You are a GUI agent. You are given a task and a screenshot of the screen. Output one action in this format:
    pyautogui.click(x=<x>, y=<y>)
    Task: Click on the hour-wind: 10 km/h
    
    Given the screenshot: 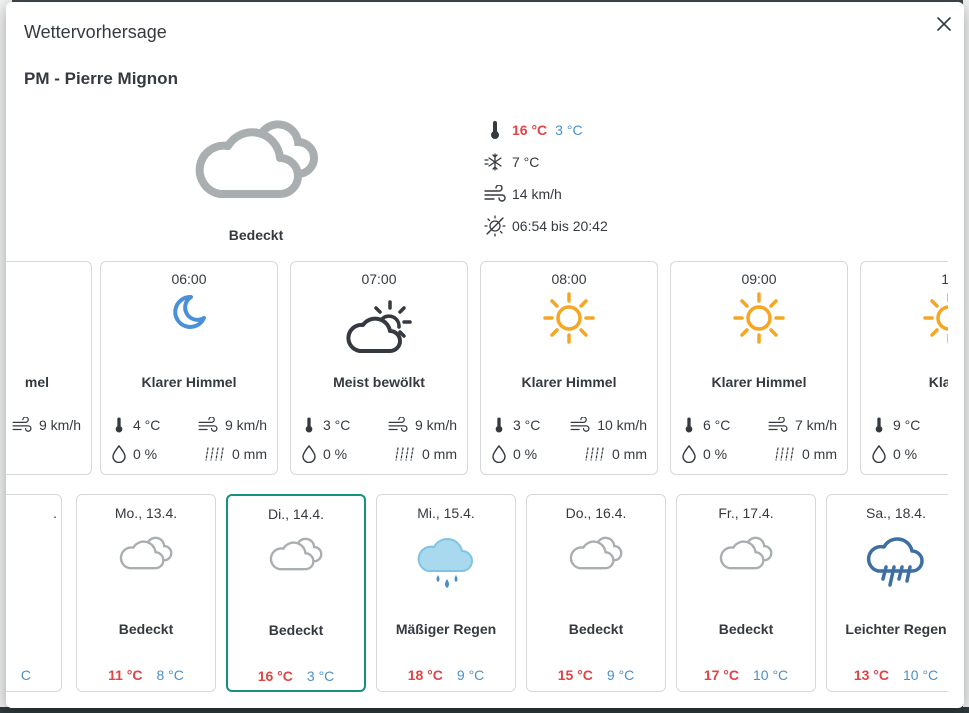 What is the action you would take?
    pyautogui.click(x=608, y=425)
    